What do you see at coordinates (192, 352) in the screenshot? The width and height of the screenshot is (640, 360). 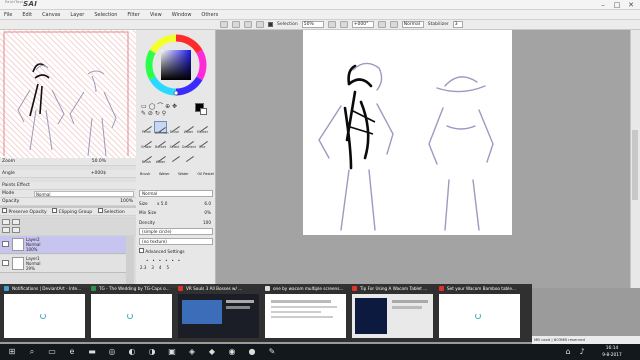 I see `app-icon: ◈` at bounding box center [192, 352].